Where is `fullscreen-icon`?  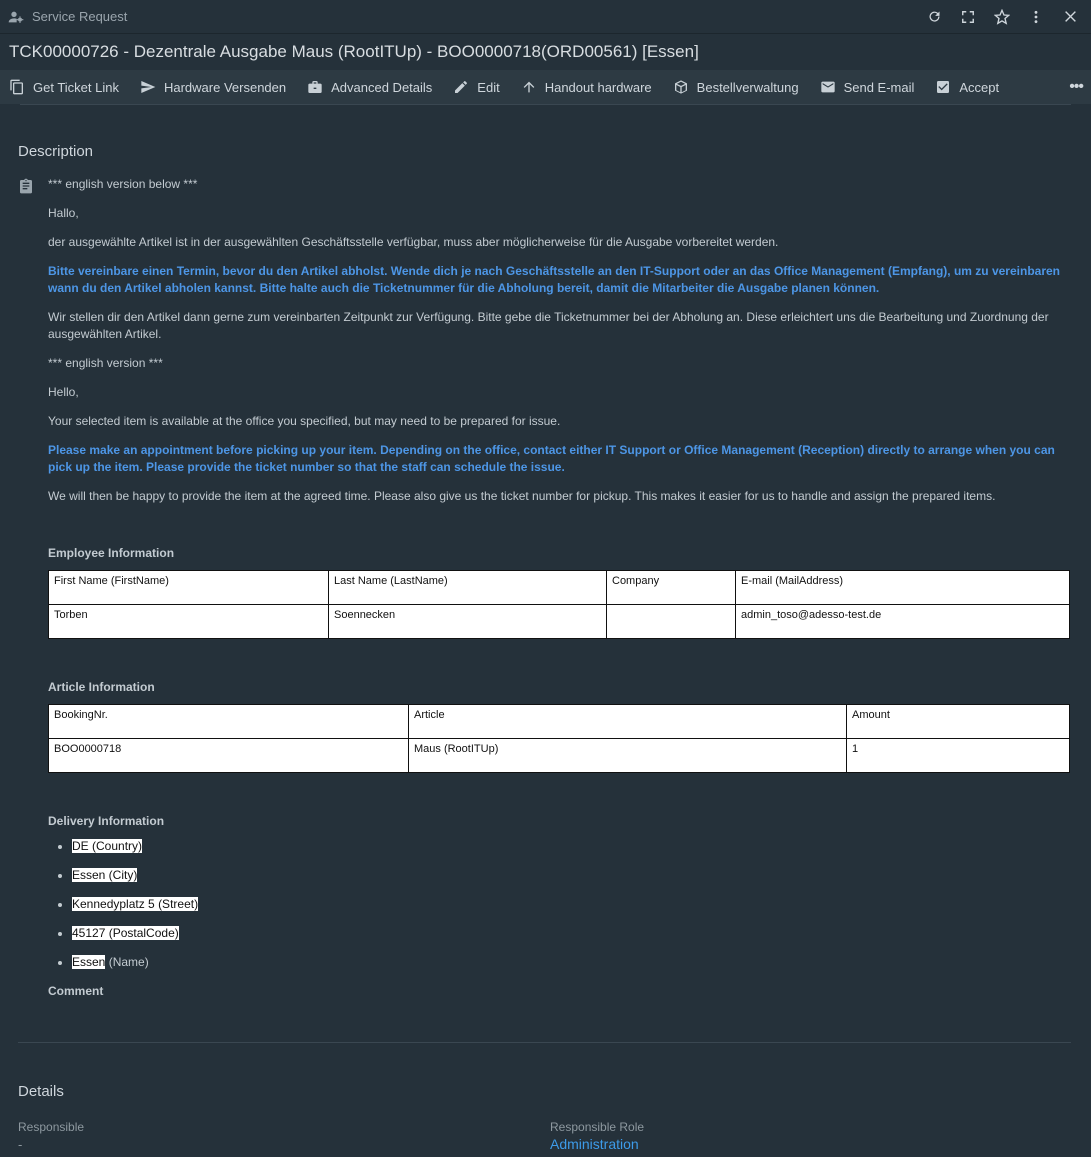 fullscreen-icon is located at coordinates (968, 17).